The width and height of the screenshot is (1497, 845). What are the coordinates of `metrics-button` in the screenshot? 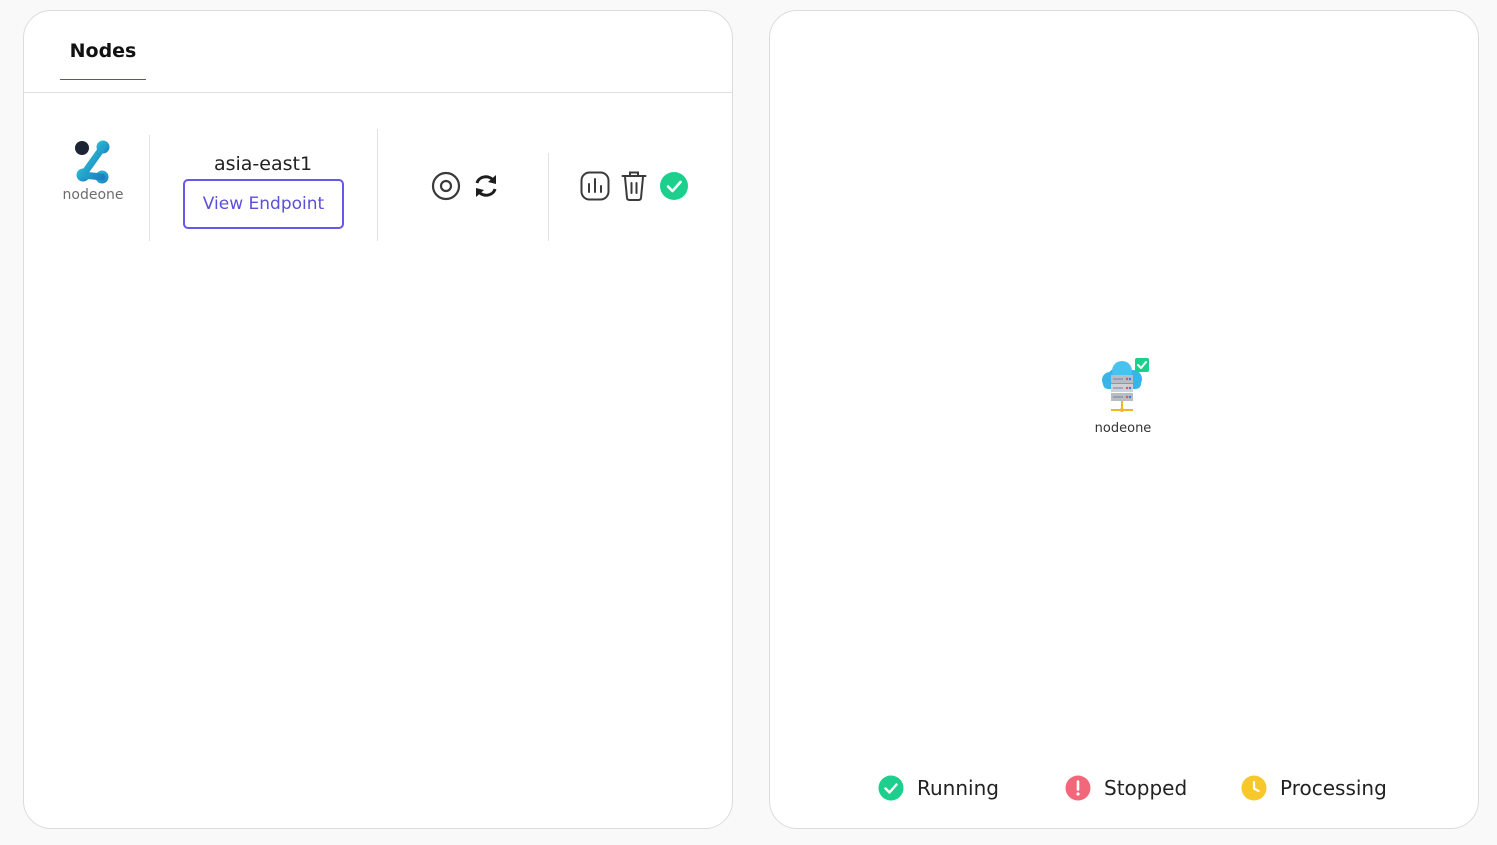 It's located at (595, 186).